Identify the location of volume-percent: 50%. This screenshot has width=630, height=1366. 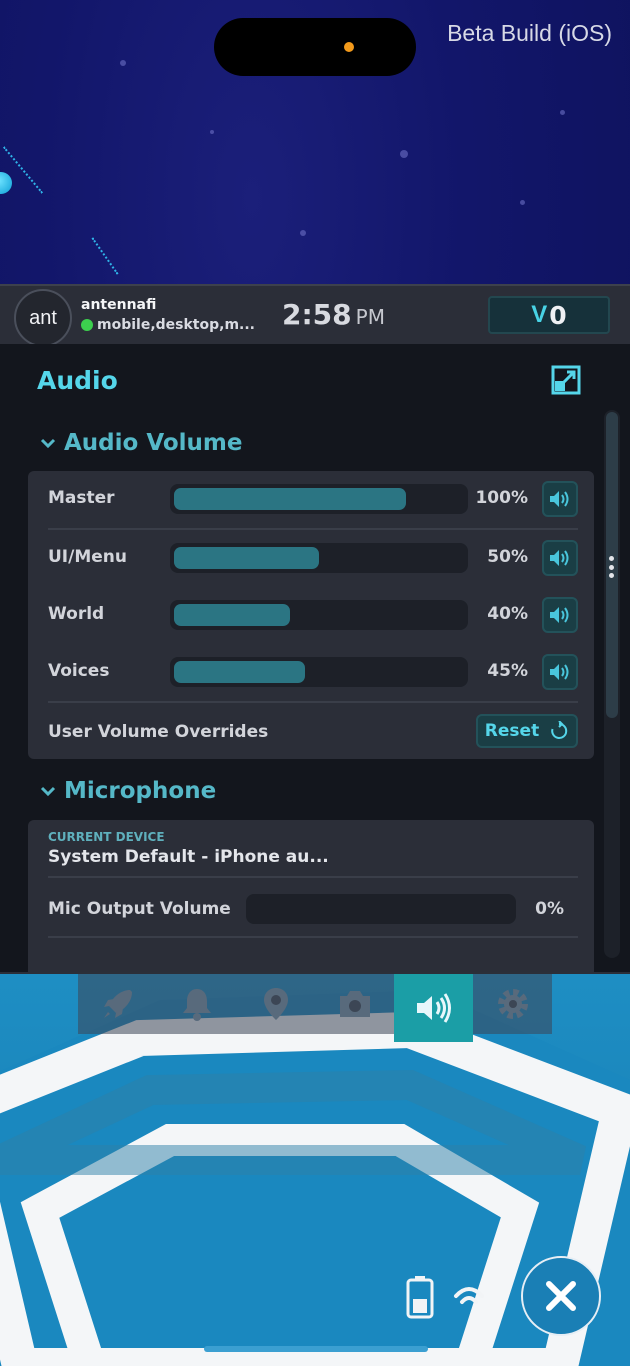
(507, 557).